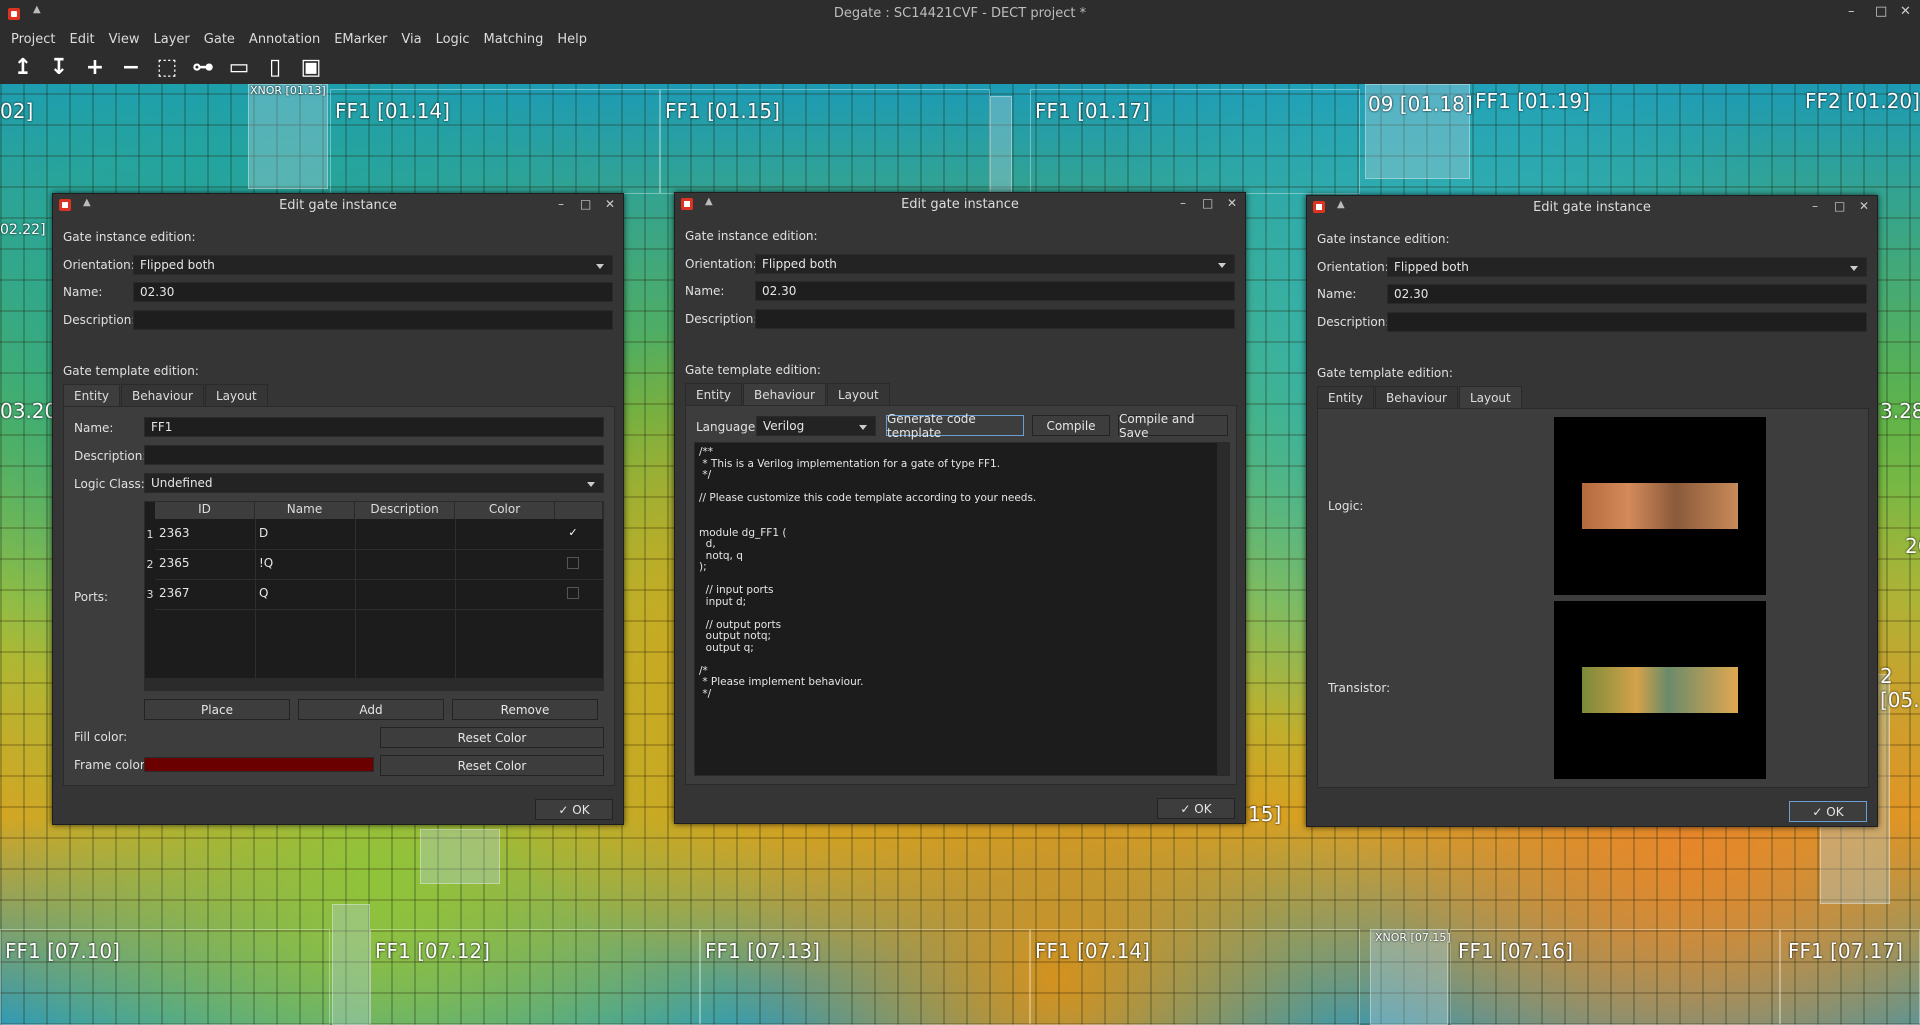 The height and width of the screenshot is (1025, 1920). I want to click on port-name: D, so click(263, 533).